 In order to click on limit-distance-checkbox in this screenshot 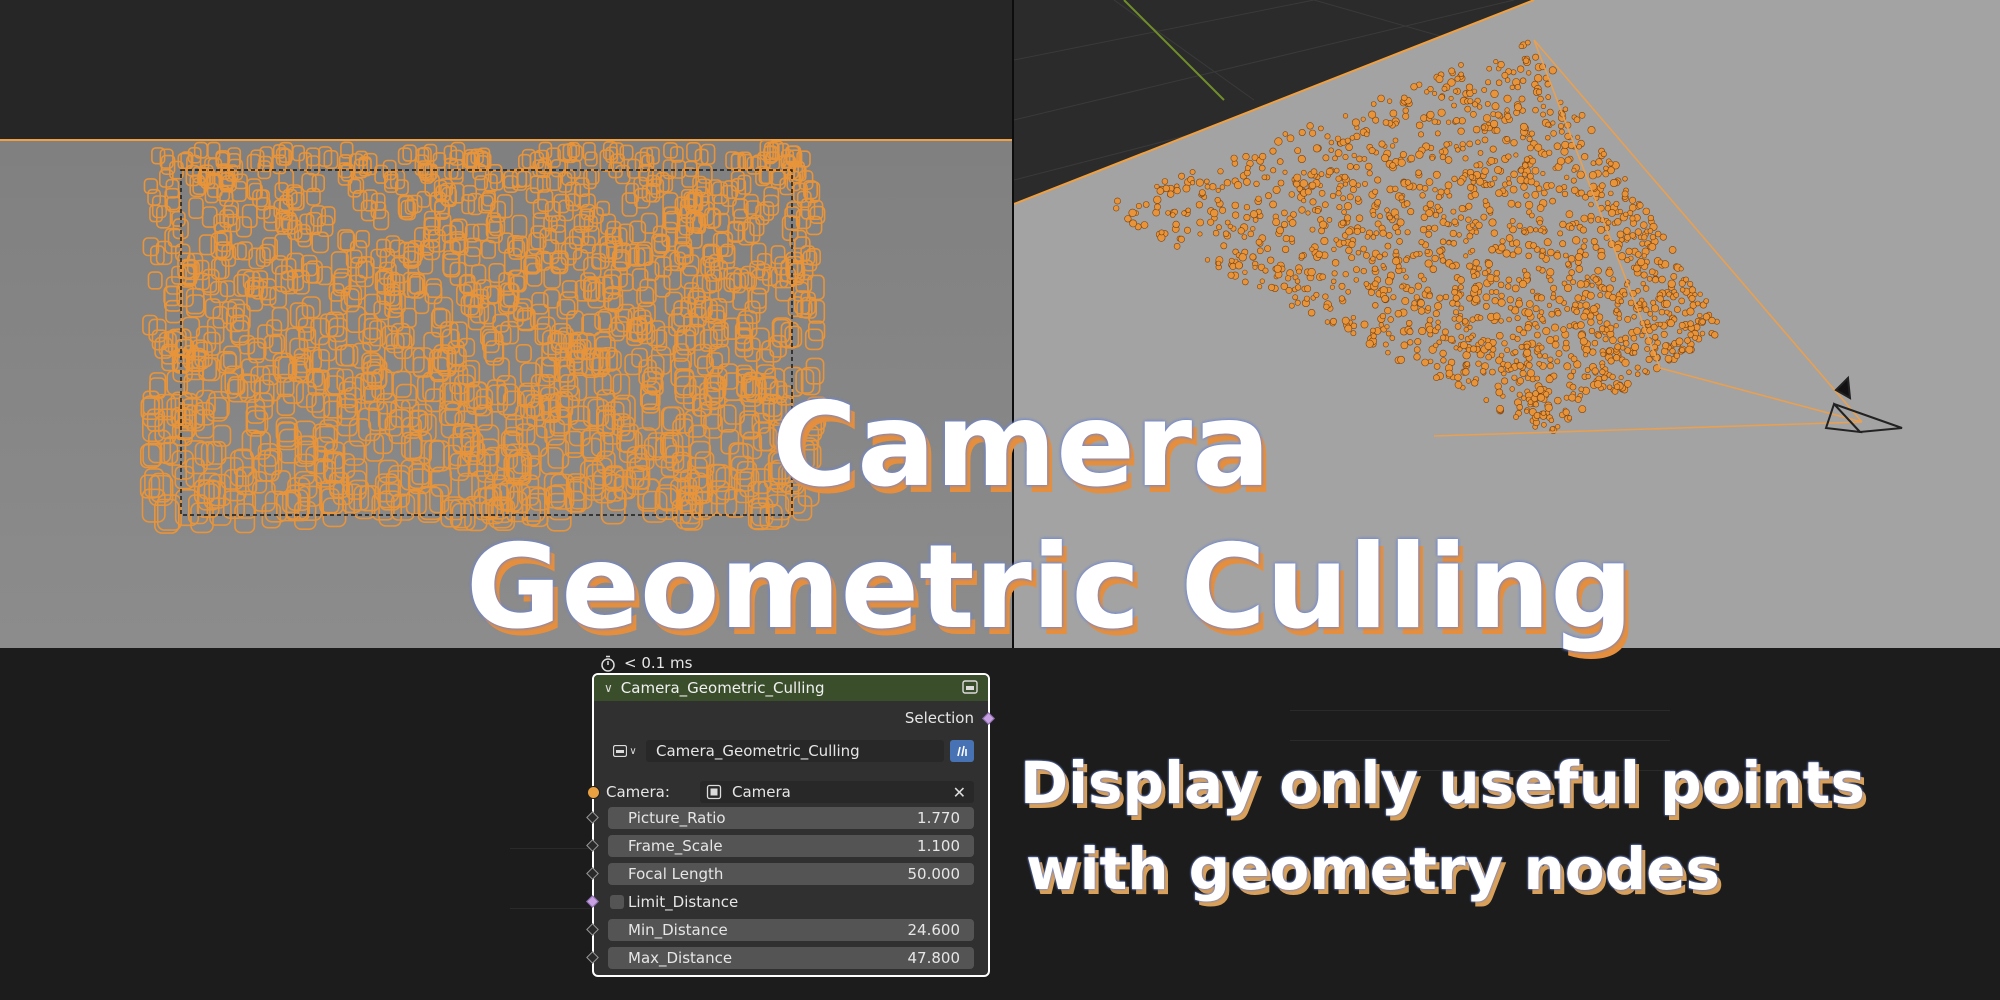, I will do `click(617, 902)`.